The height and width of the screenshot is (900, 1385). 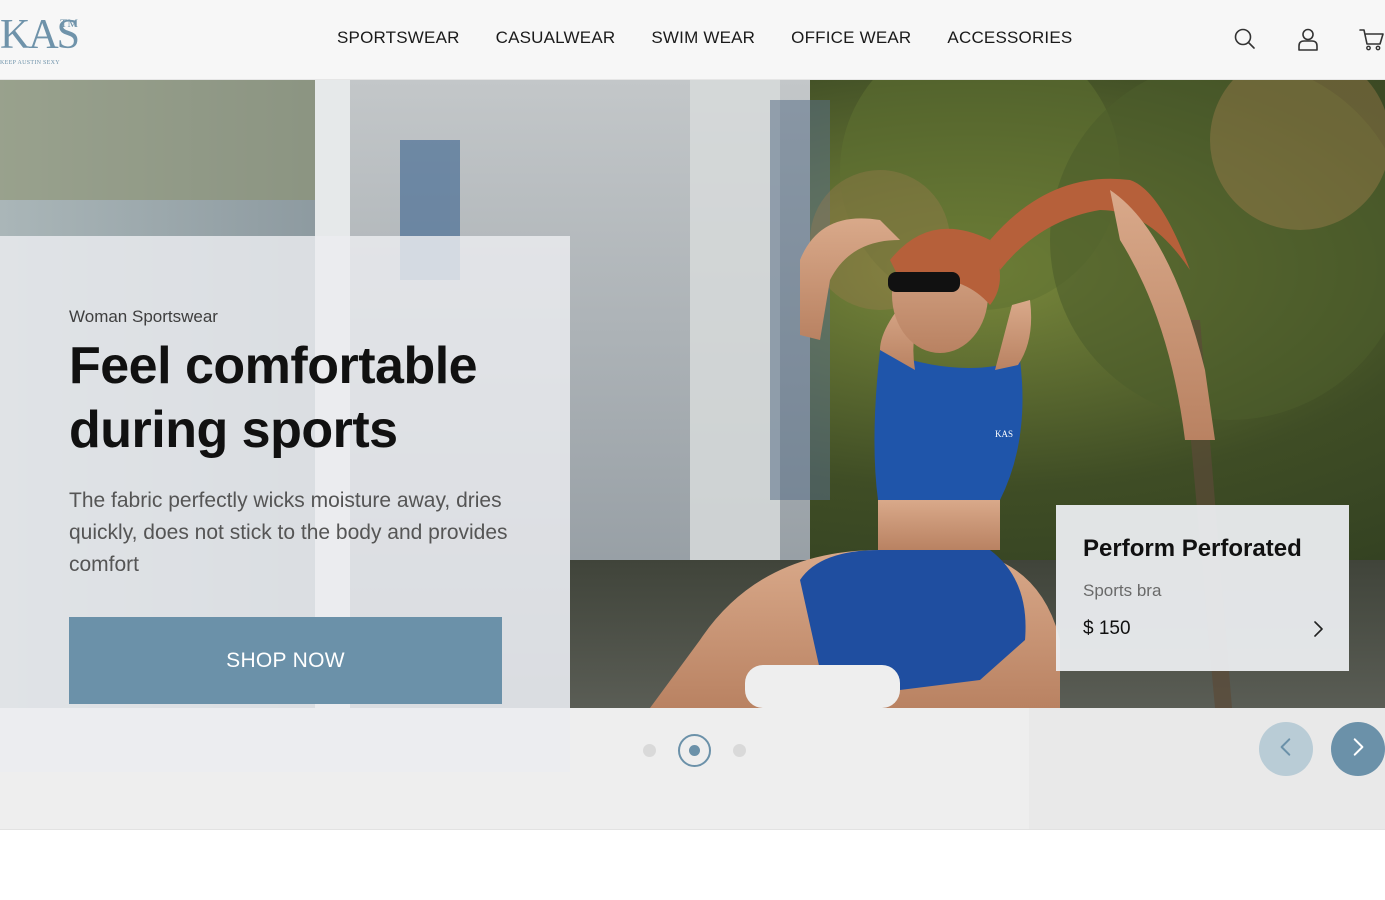 What do you see at coordinates (1122, 590) in the screenshot?
I see `product-type: Sports bra` at bounding box center [1122, 590].